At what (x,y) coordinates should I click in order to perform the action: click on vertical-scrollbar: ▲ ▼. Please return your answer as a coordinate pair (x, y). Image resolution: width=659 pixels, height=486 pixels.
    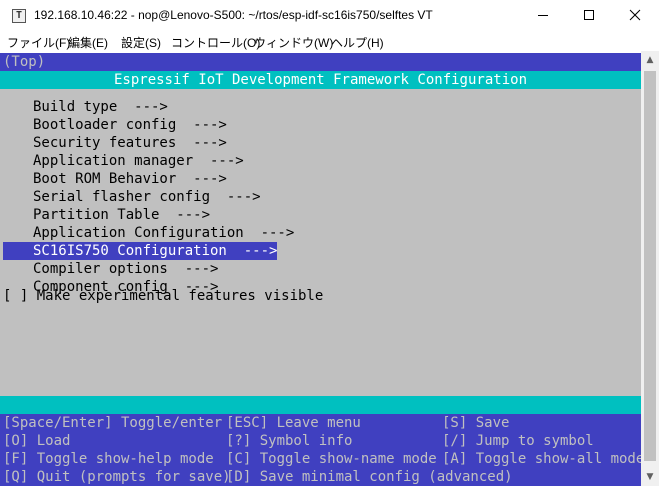
    Looking at the image, I should click on (650, 268).